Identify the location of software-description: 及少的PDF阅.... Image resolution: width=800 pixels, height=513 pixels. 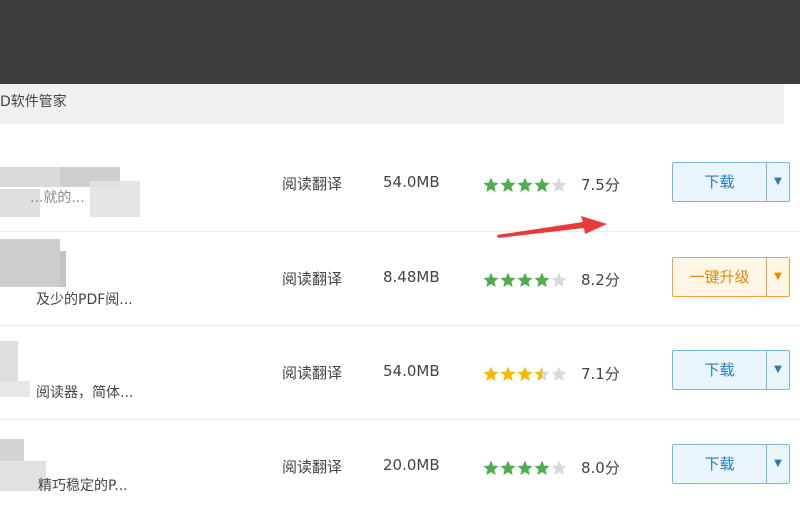
(84, 300).